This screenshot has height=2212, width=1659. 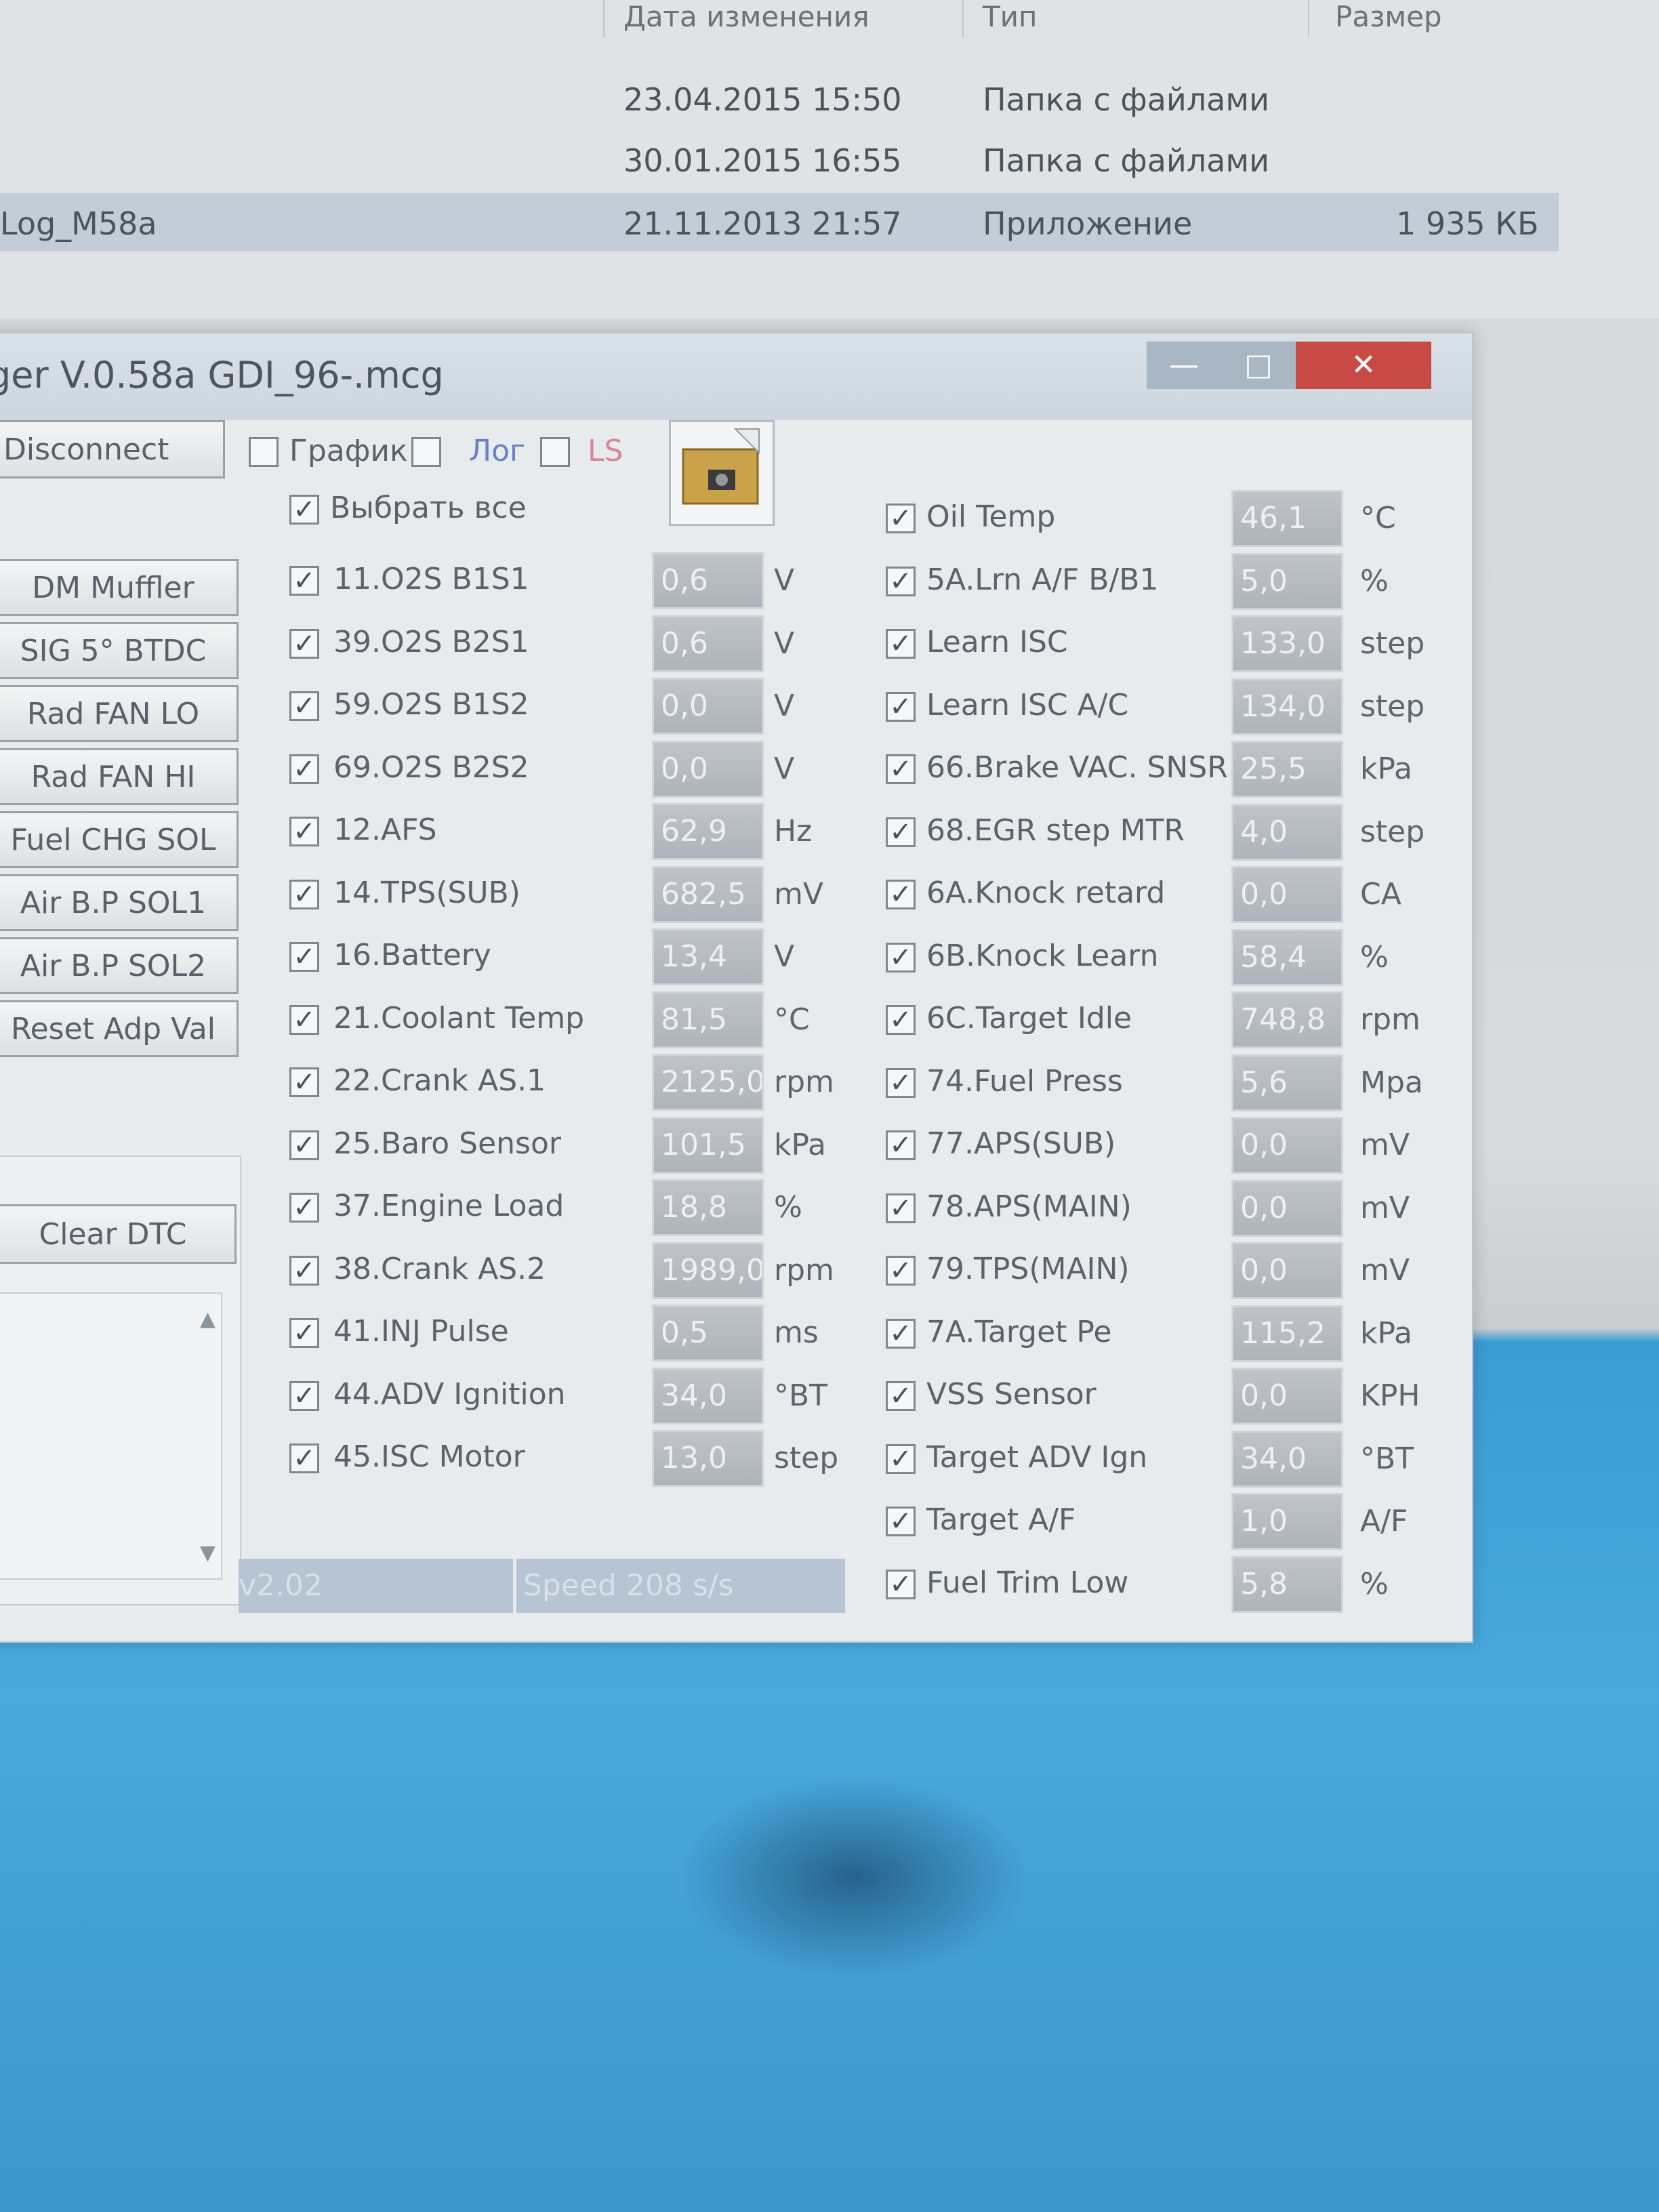 What do you see at coordinates (722, 473) in the screenshot?
I see `camera-folder-icon` at bounding box center [722, 473].